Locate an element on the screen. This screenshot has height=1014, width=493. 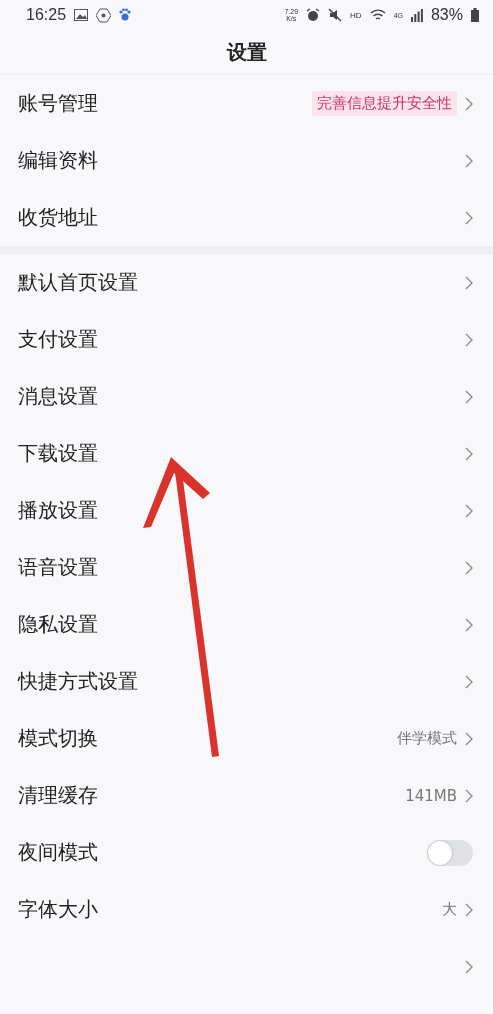
target-icon is located at coordinates (104, 15).